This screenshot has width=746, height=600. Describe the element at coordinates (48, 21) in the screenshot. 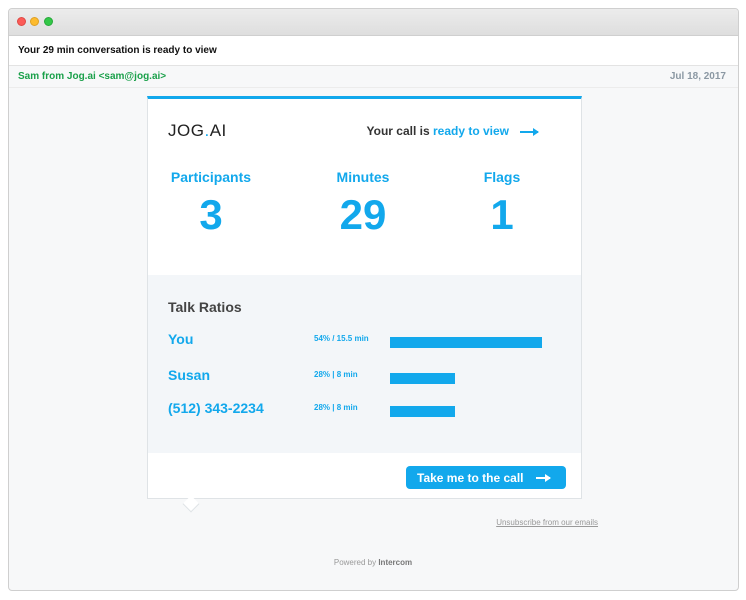

I see `maximize-window-button` at that location.